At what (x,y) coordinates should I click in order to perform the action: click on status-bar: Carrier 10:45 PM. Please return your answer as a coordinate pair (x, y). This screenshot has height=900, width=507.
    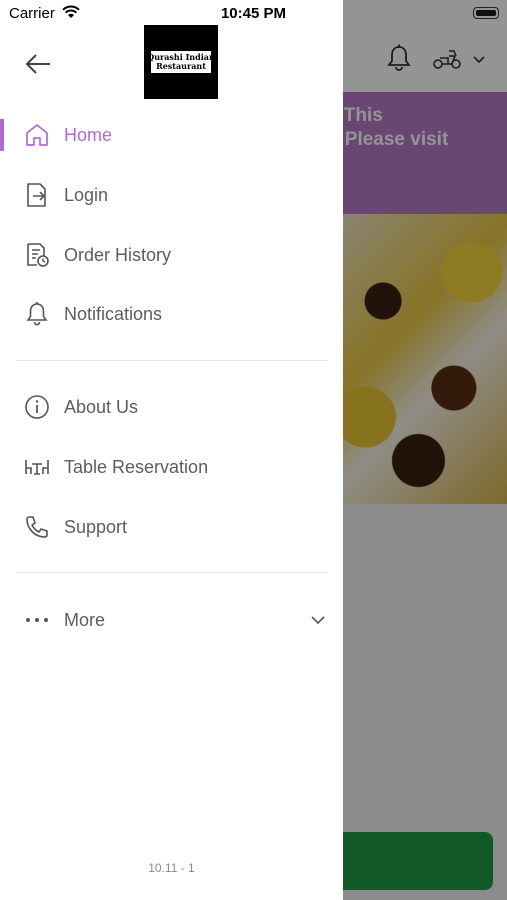
    Looking at the image, I should click on (253, 14).